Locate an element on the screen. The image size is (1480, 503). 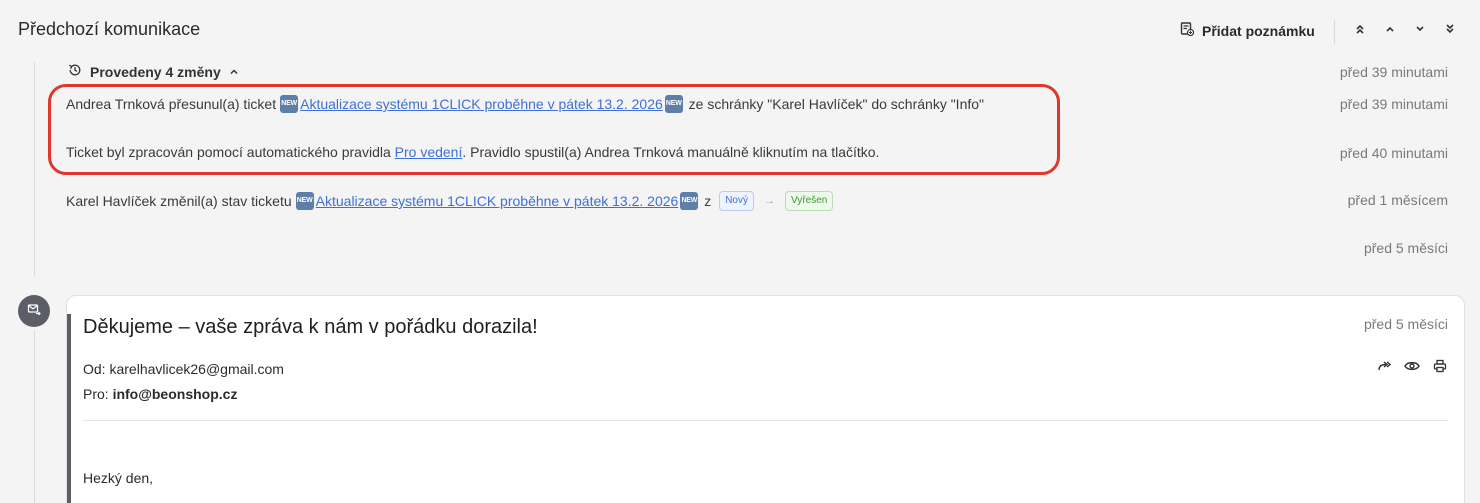
email-avatar is located at coordinates (34, 311).